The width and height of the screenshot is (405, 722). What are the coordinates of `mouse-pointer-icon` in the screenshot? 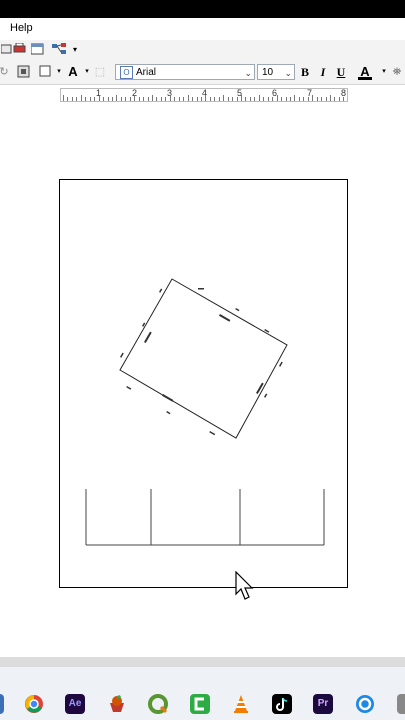 It's located at (244, 585).